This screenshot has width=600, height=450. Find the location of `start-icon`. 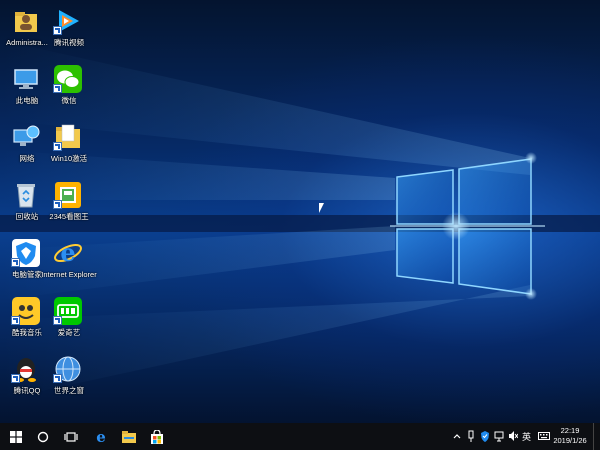

start-icon is located at coordinates (16, 436).